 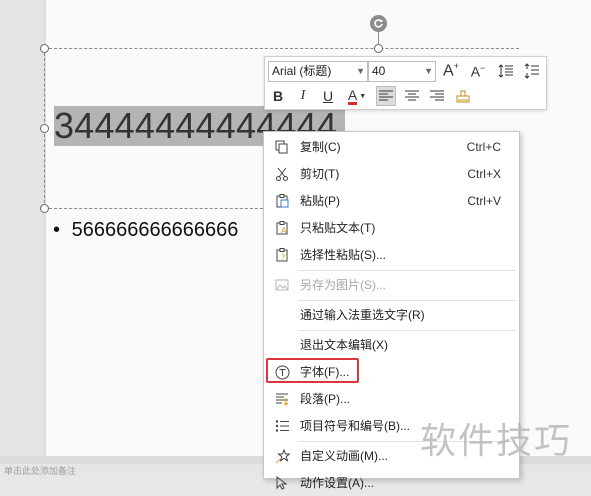 I want to click on bullet-line: • 566666666666666, so click(x=145, y=230).